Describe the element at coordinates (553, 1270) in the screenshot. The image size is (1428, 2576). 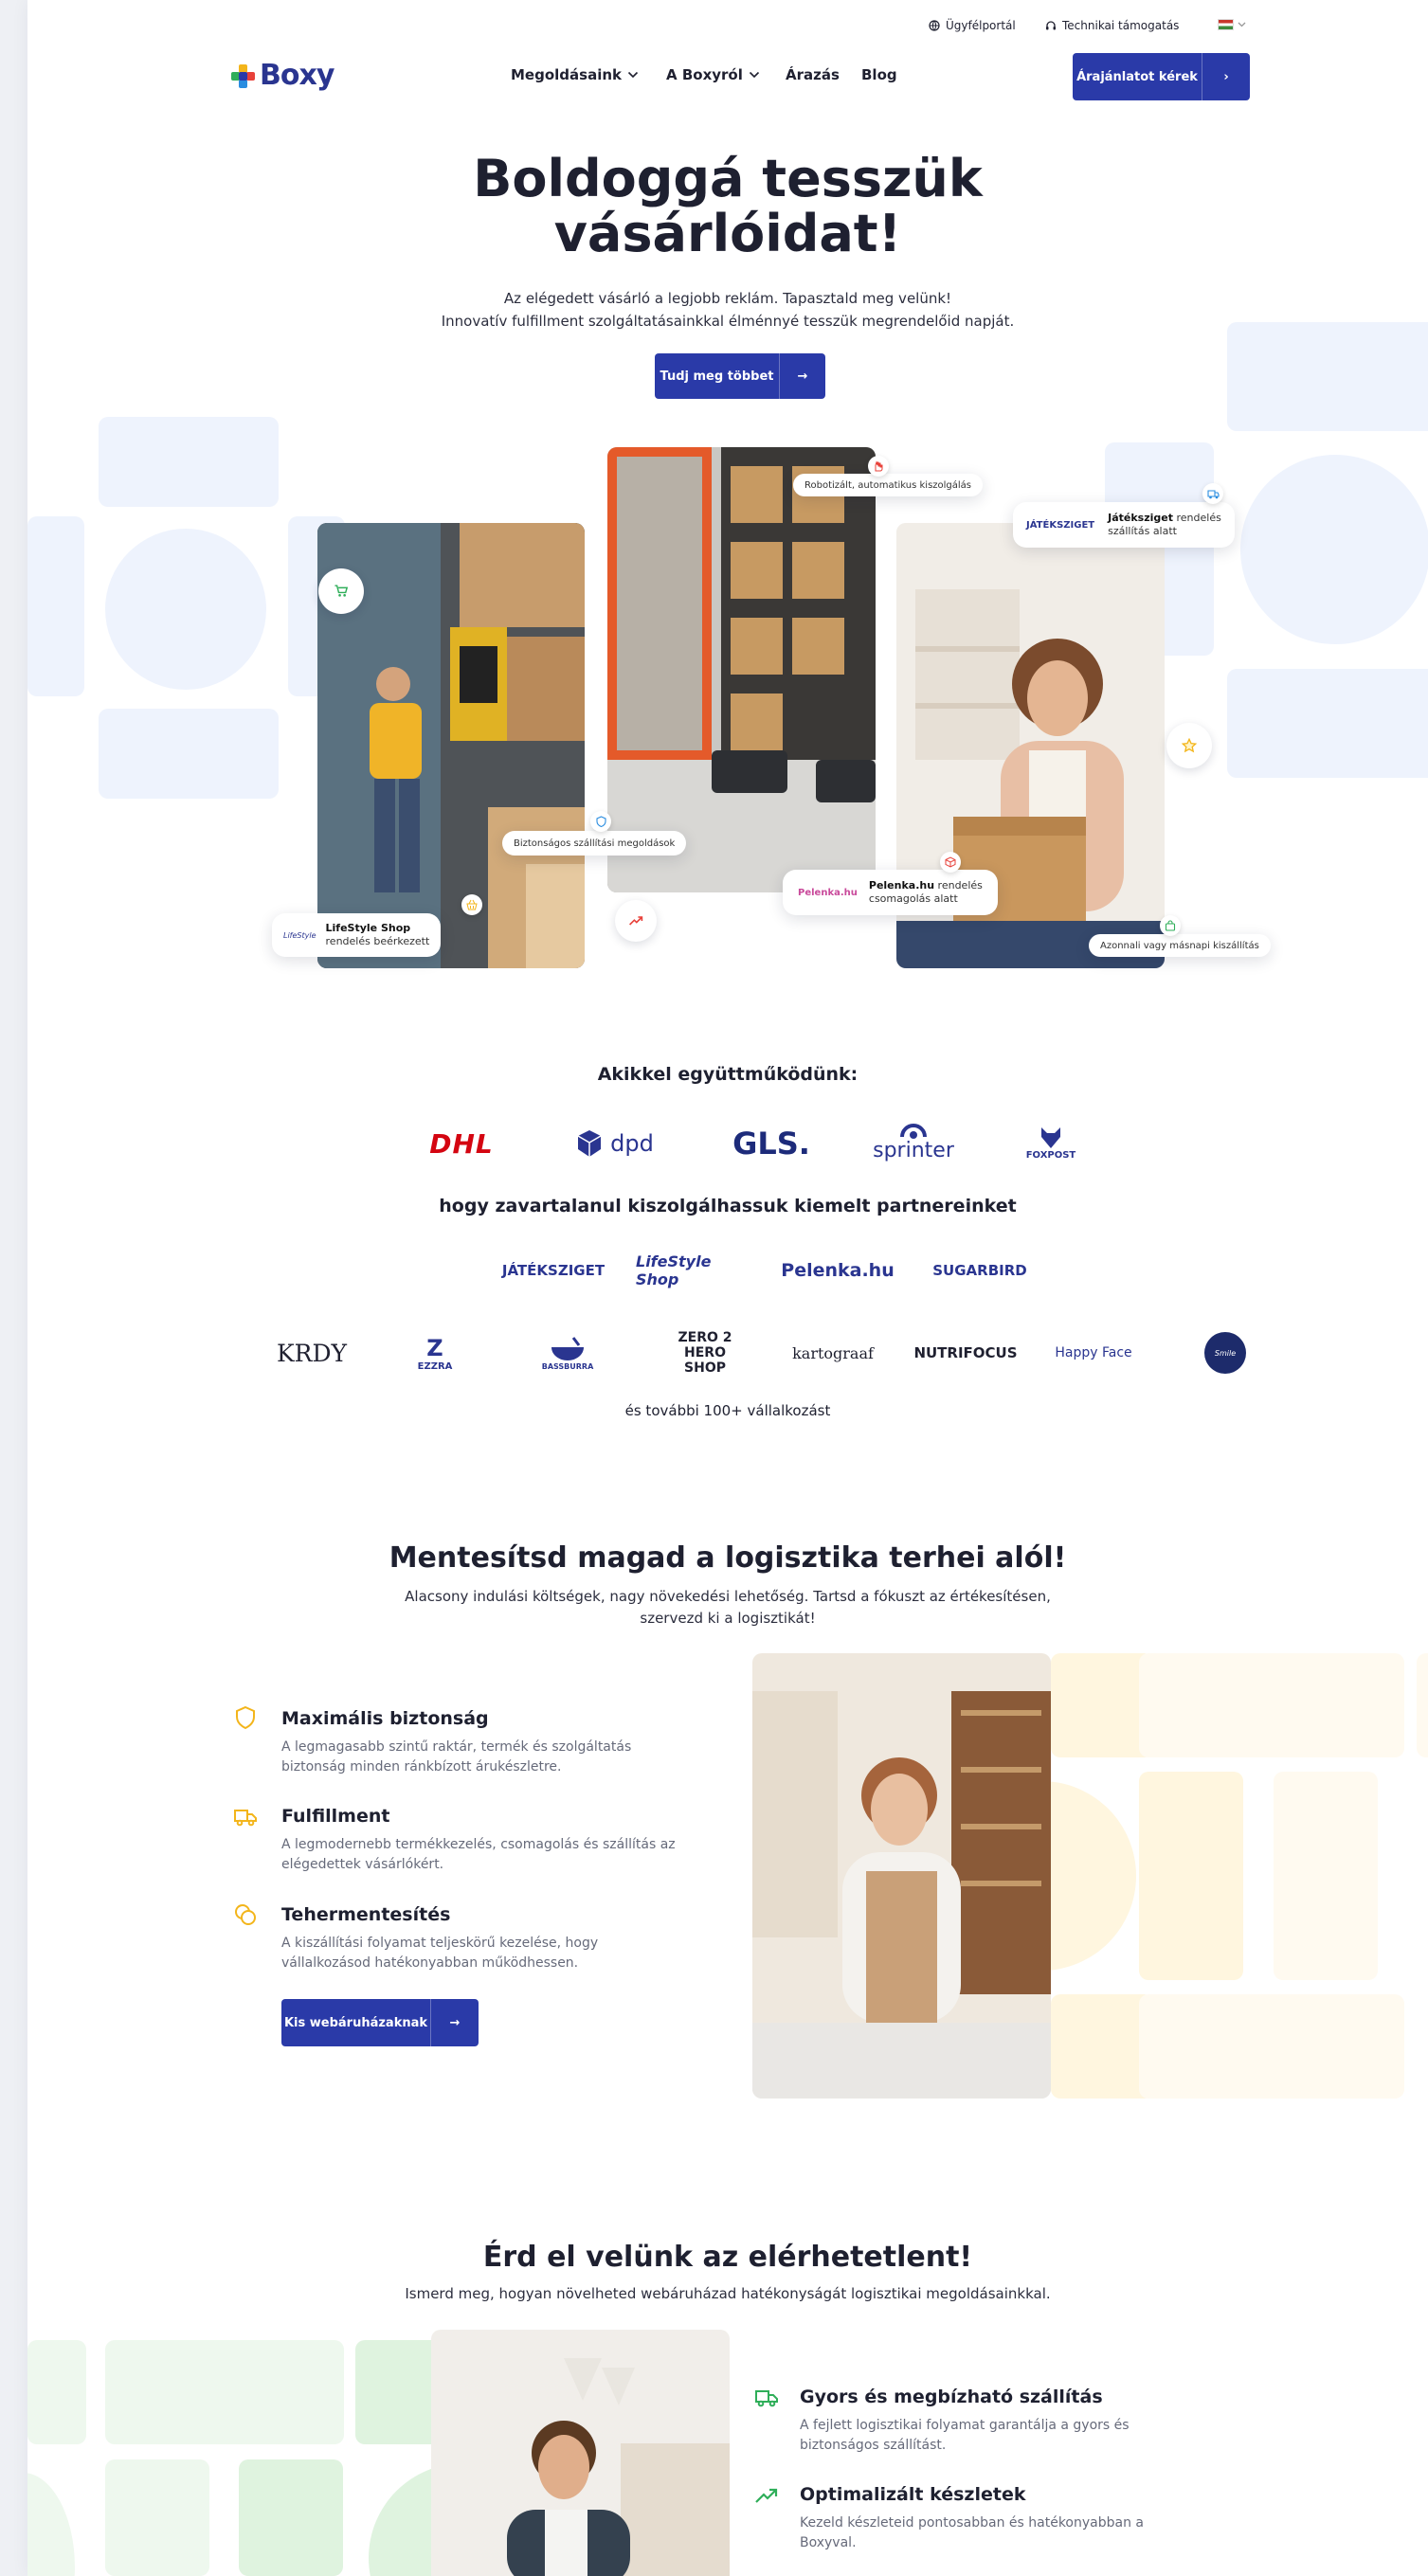
I see `jateksziget-logo-text: JÁTÉKSZIGET` at that location.